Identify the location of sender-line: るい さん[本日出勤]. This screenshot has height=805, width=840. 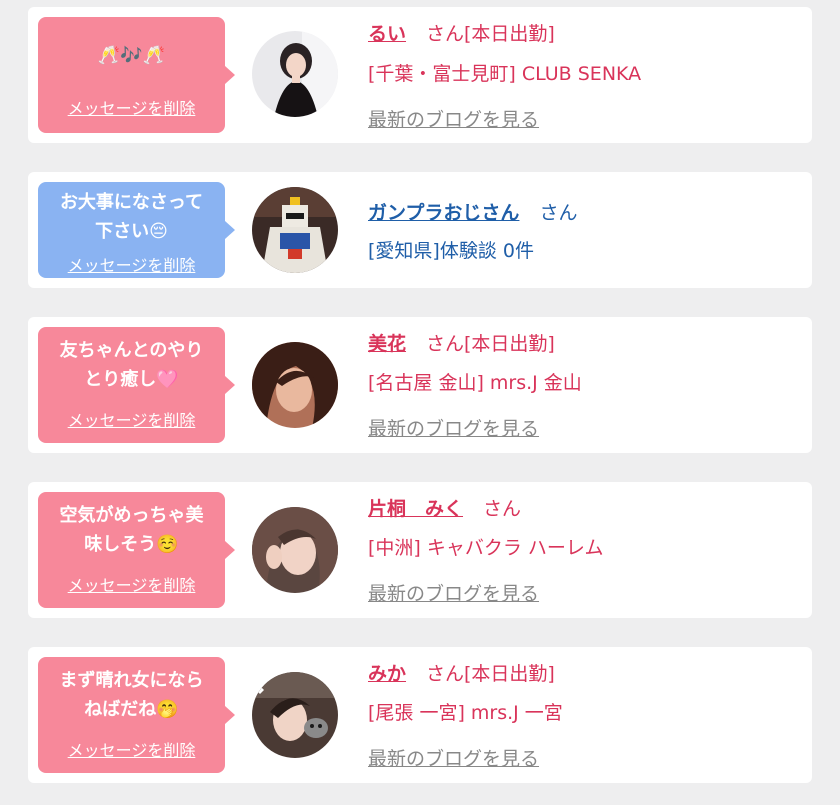
(461, 32).